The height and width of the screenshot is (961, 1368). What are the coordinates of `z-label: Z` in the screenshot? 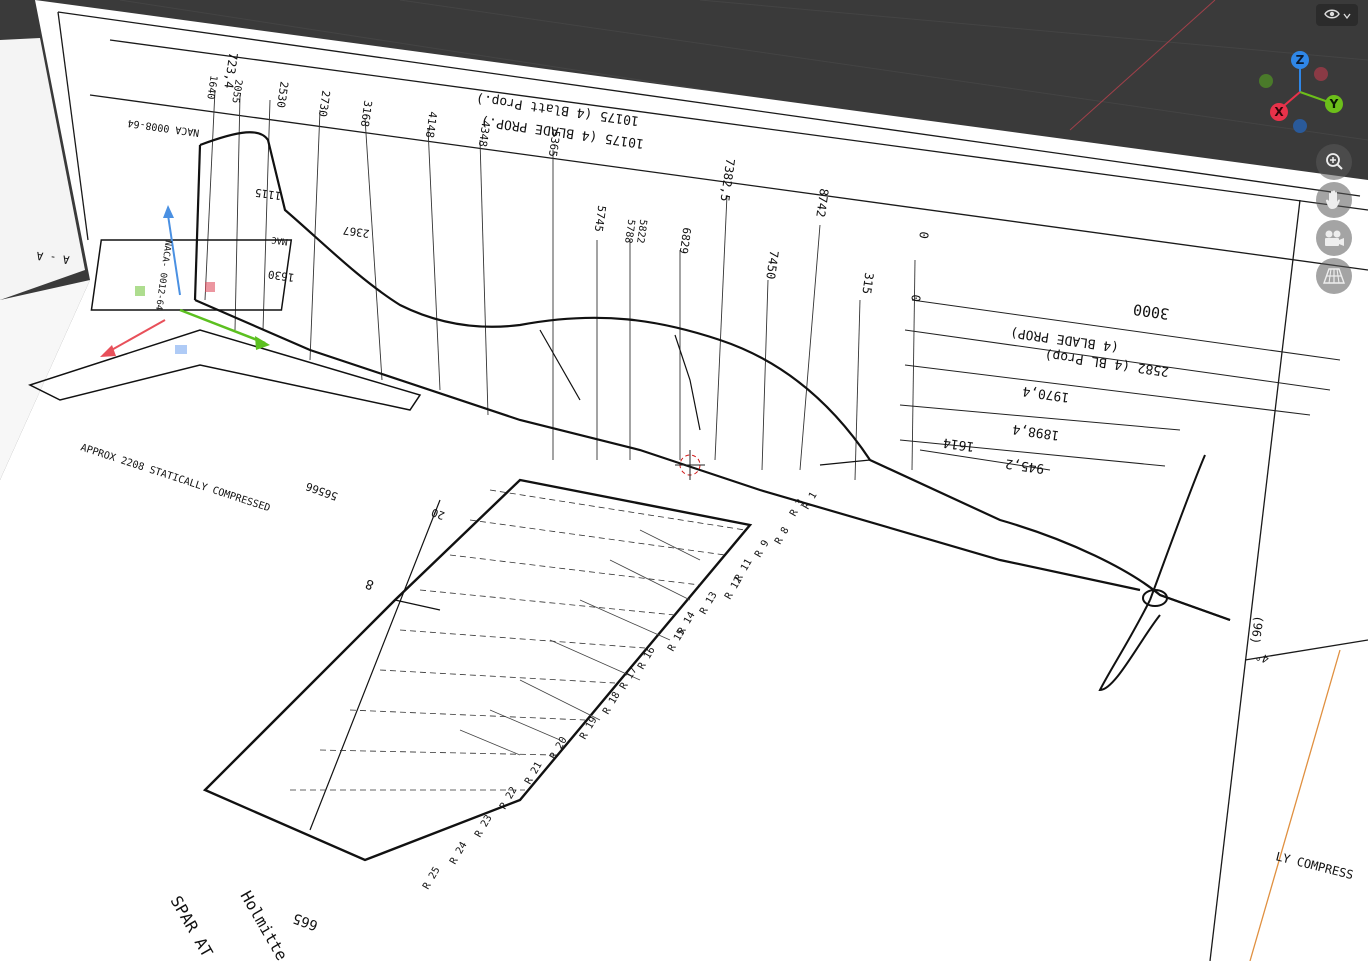 It's located at (1300, 60).